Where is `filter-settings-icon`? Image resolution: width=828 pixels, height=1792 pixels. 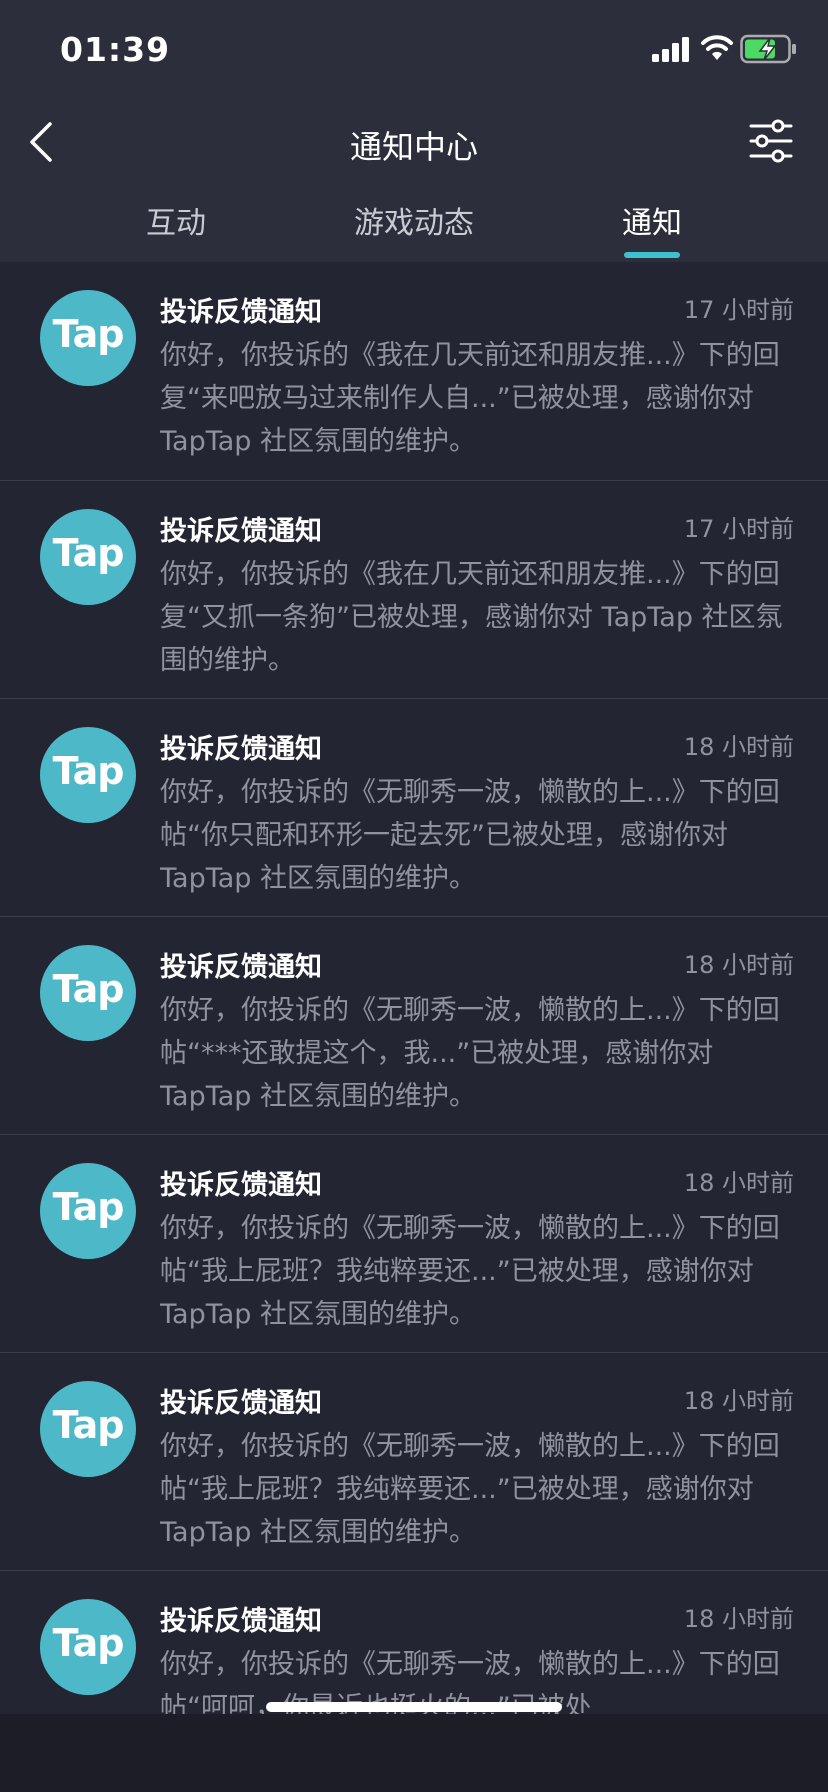 filter-settings-icon is located at coordinates (771, 141).